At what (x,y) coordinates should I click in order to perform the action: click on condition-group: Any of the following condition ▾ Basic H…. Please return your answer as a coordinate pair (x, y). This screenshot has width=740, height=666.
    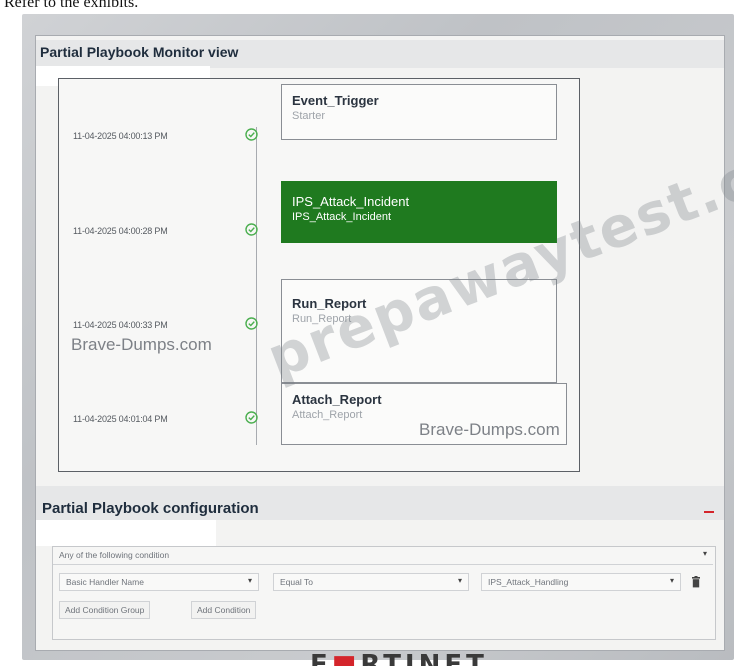
    Looking at the image, I should click on (384, 593).